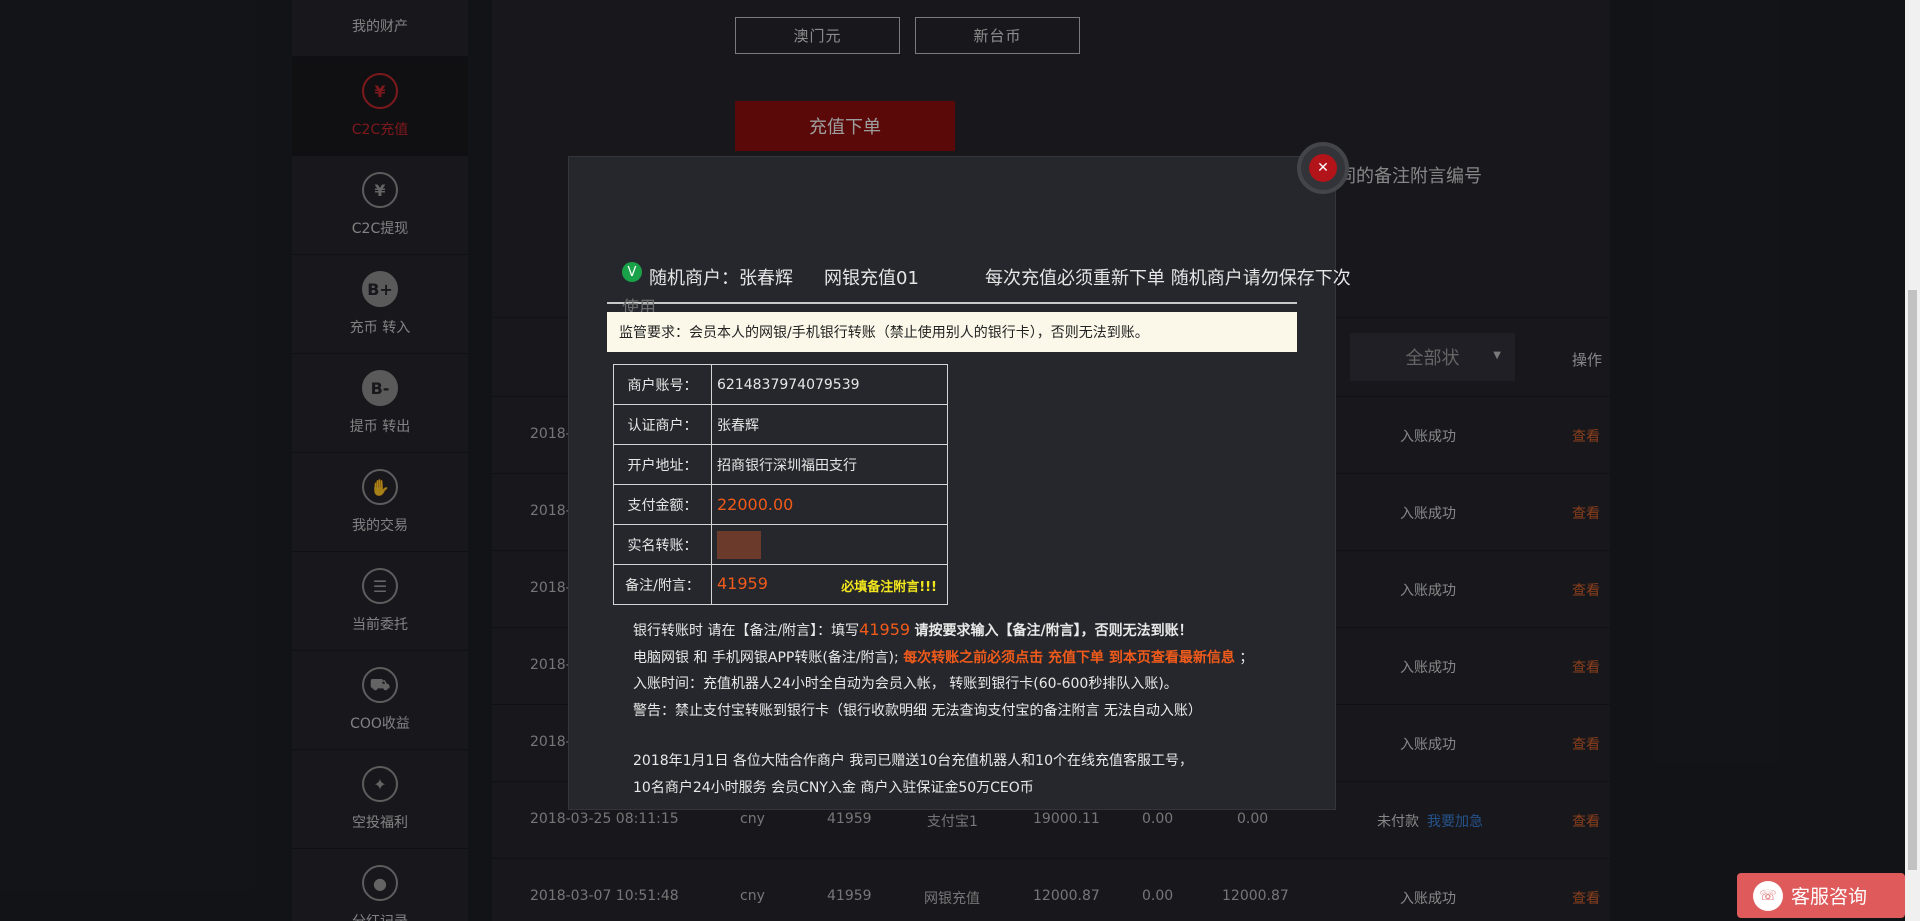 The image size is (1920, 921). Describe the element at coordinates (885, 629) in the screenshot. I see `memo-code-highlight: 41959` at that location.